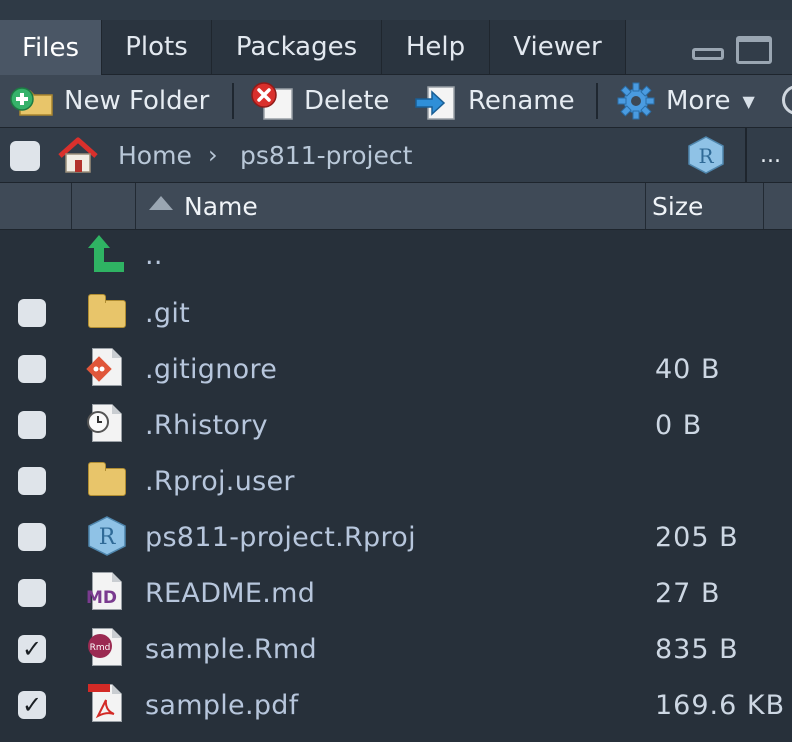 The height and width of the screenshot is (742, 792). What do you see at coordinates (211, 369) in the screenshot?
I see `file-name-link: .gitignore` at bounding box center [211, 369].